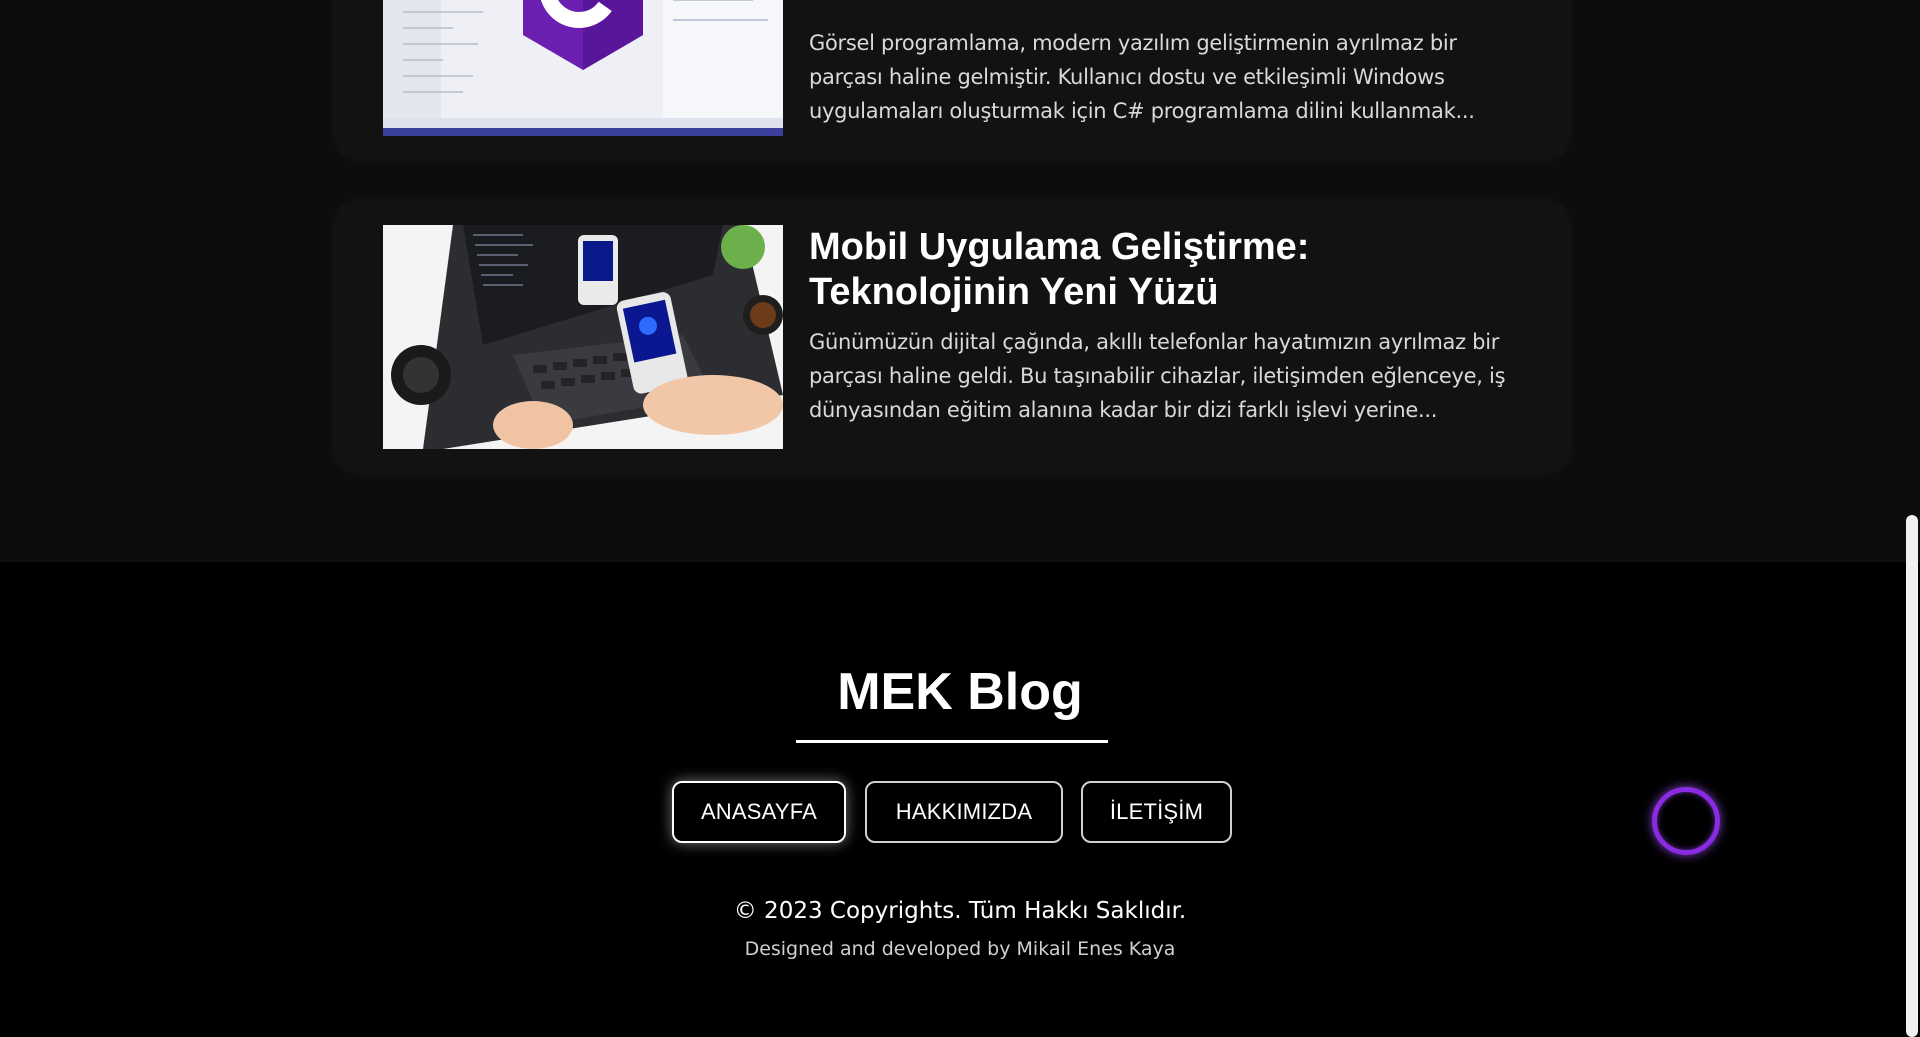 The height and width of the screenshot is (1037, 1920). What do you see at coordinates (759, 812) in the screenshot?
I see `nav-button-anasayfa: ANASAYFA` at bounding box center [759, 812].